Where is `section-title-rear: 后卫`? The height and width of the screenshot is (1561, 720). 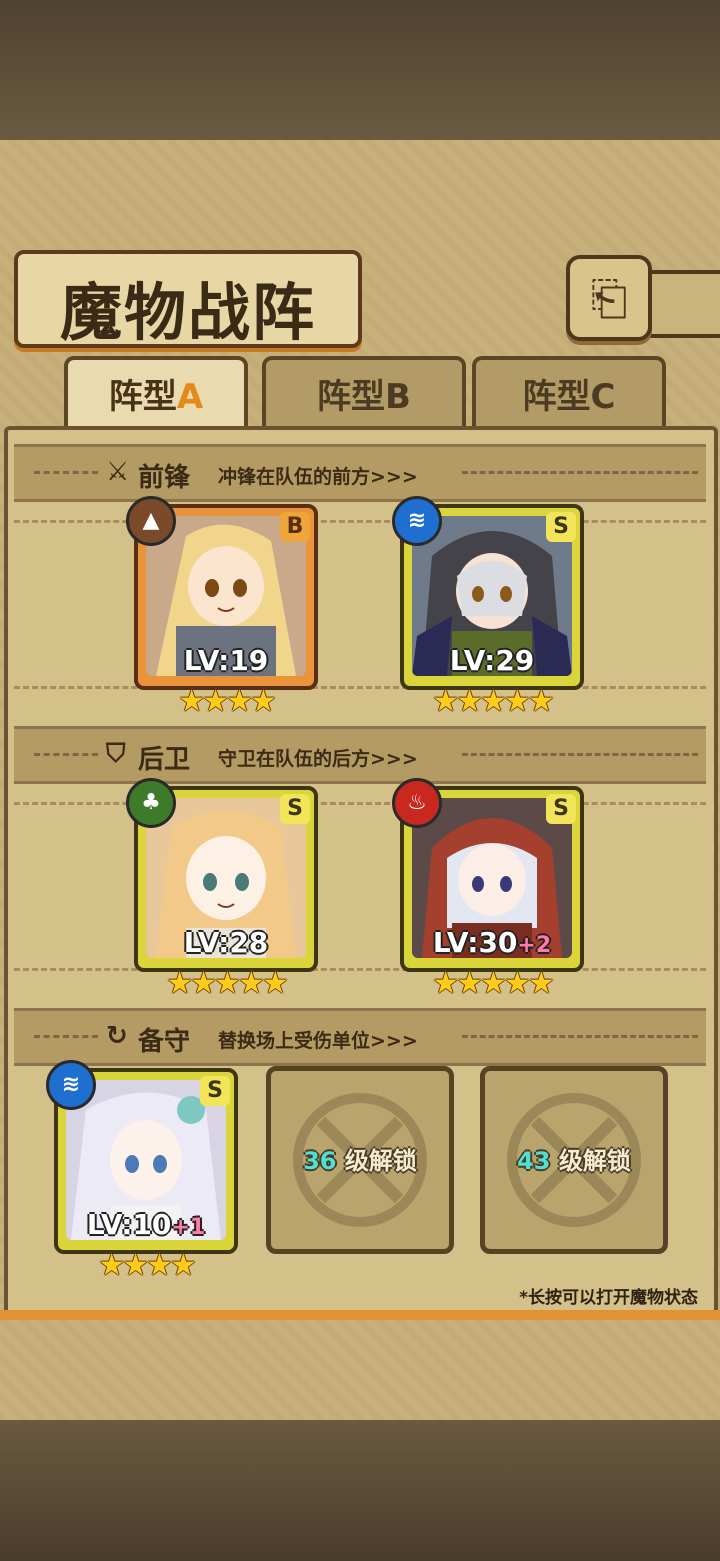 section-title-rear: 后卫 is located at coordinates (164, 760).